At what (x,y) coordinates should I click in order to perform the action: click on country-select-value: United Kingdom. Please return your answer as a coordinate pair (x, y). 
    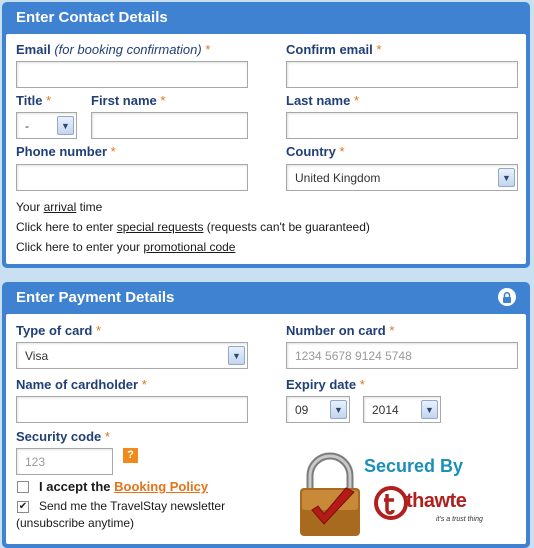
    Looking at the image, I should click on (338, 178).